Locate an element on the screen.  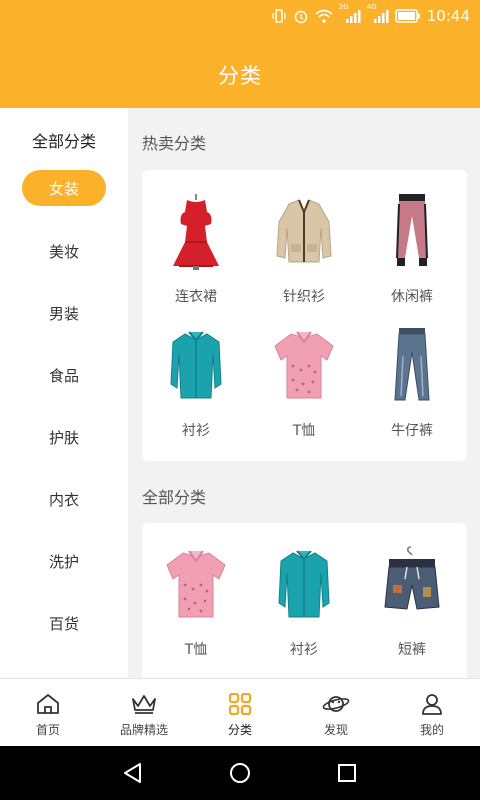
sidebar-item-underwear: 内衣 is located at coordinates (64, 499).